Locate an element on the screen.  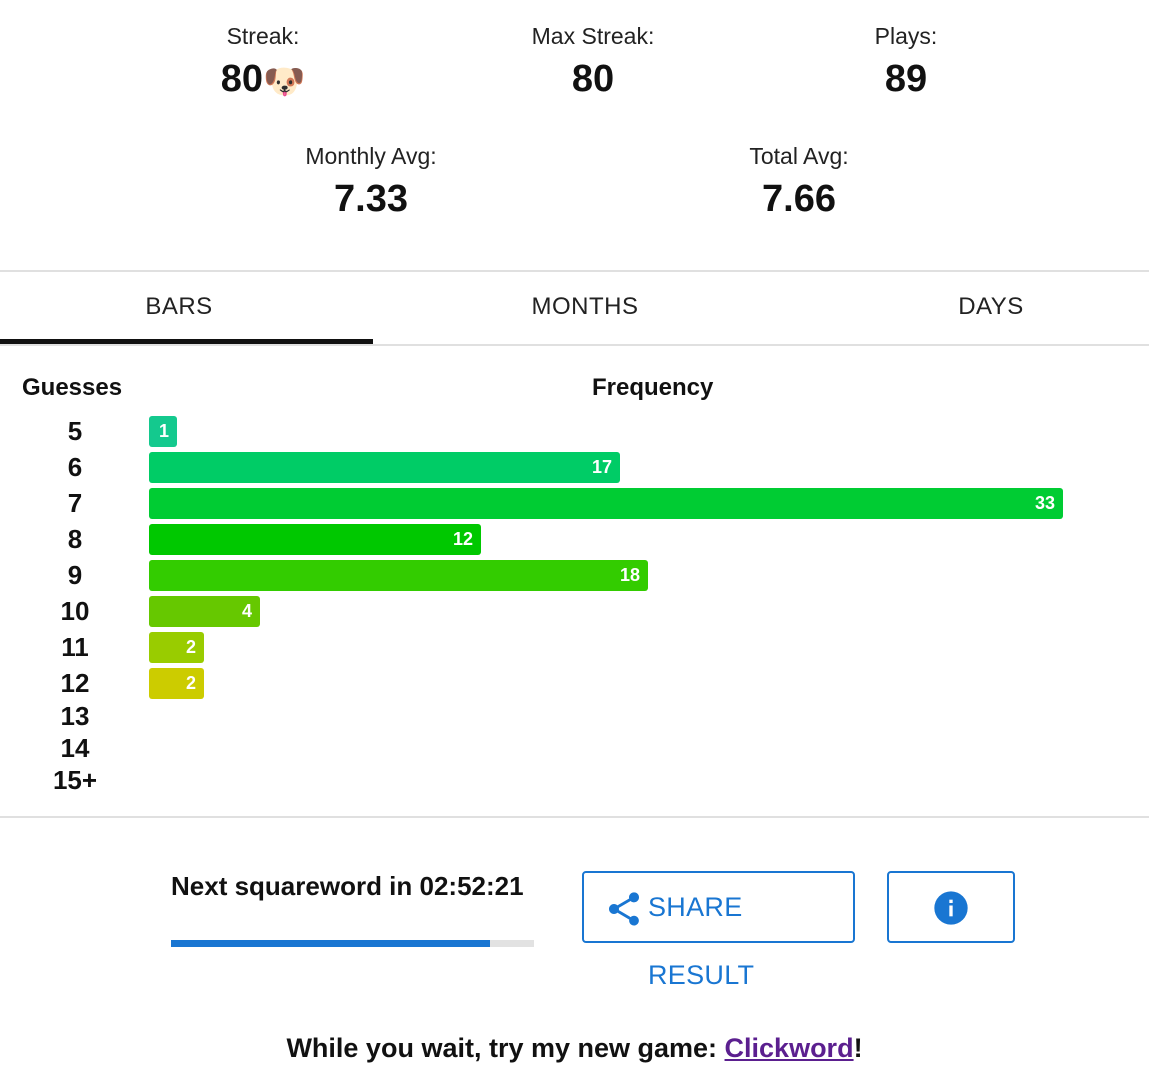
total-avg-label: Total Avg: is located at coordinates (799, 156).